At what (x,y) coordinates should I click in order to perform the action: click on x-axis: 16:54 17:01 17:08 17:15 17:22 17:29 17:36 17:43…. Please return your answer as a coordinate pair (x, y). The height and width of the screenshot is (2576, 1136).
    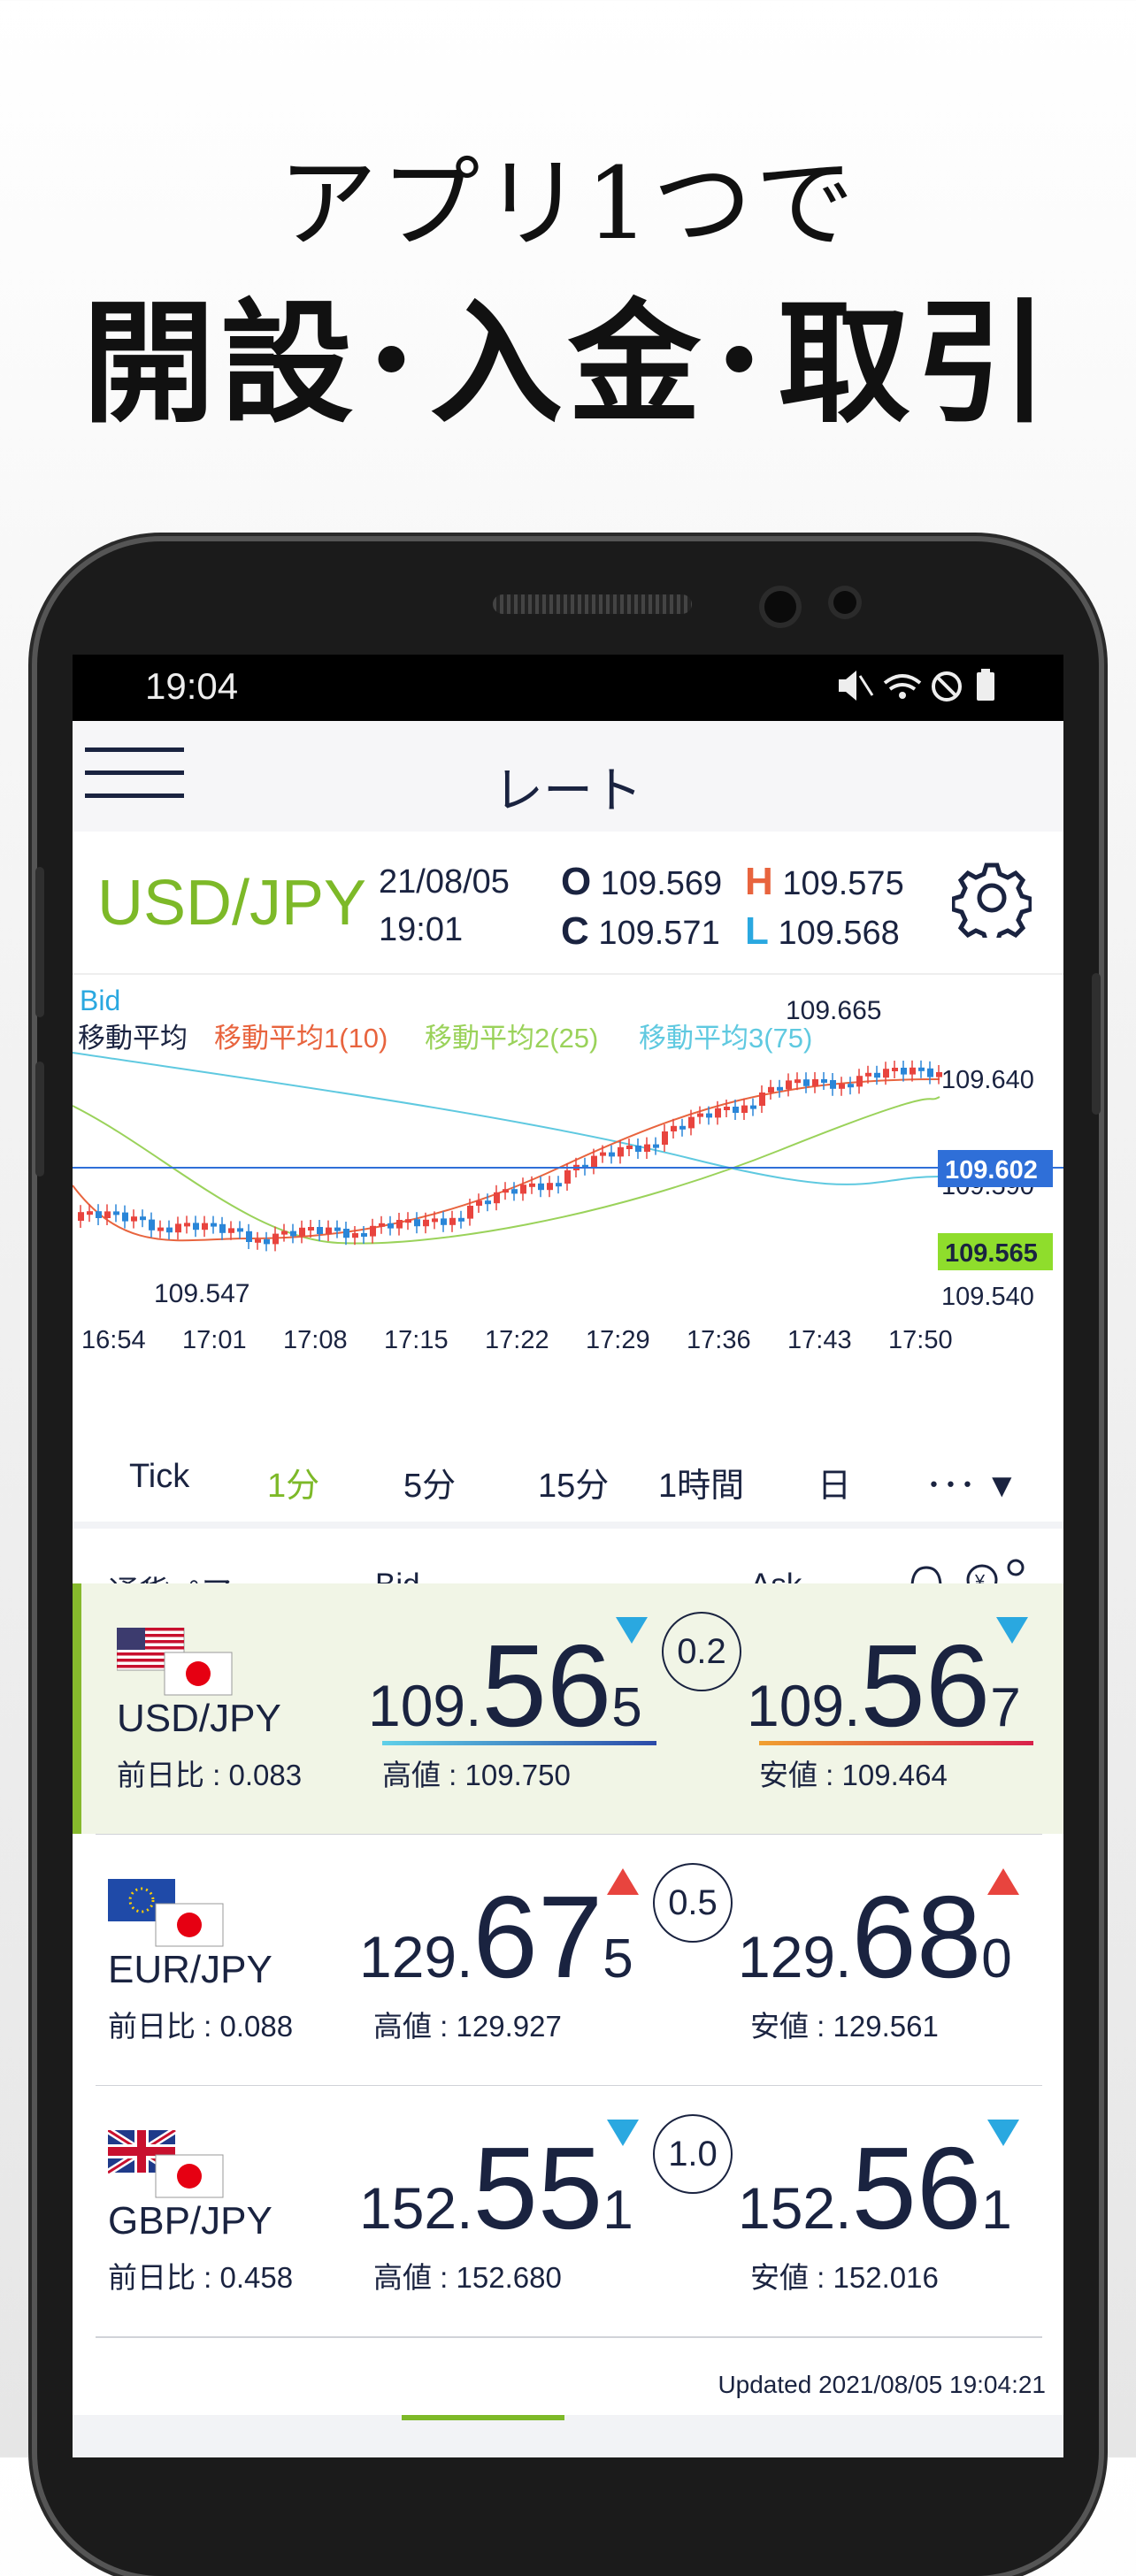
    Looking at the image, I should click on (517, 1340).